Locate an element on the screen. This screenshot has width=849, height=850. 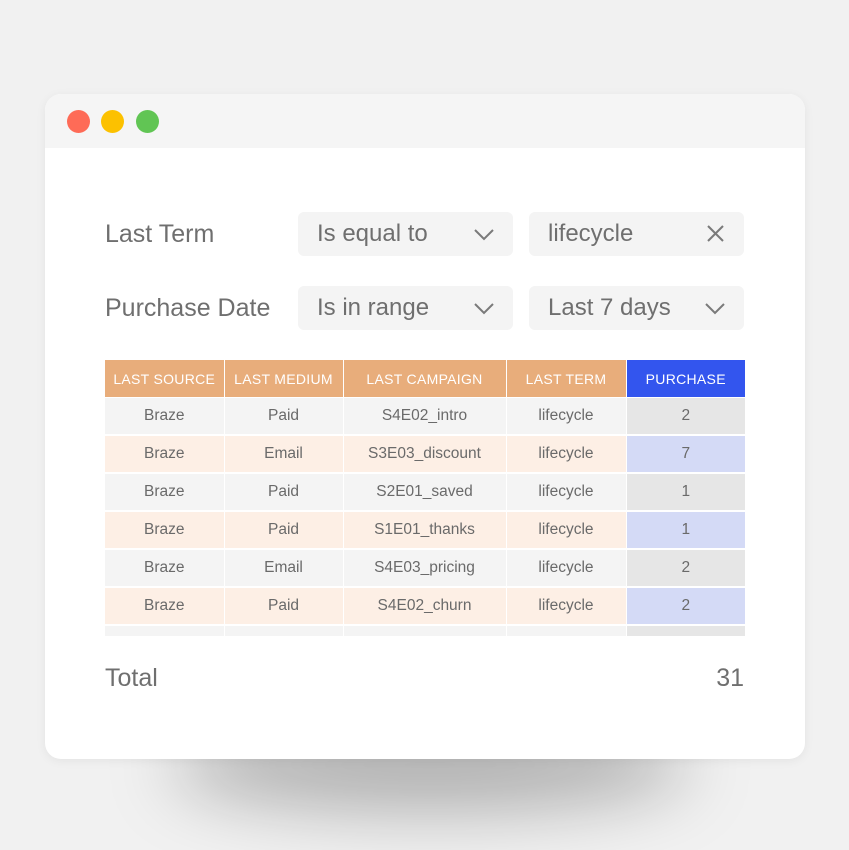
cell-campaign: S3E03_discount is located at coordinates (425, 454).